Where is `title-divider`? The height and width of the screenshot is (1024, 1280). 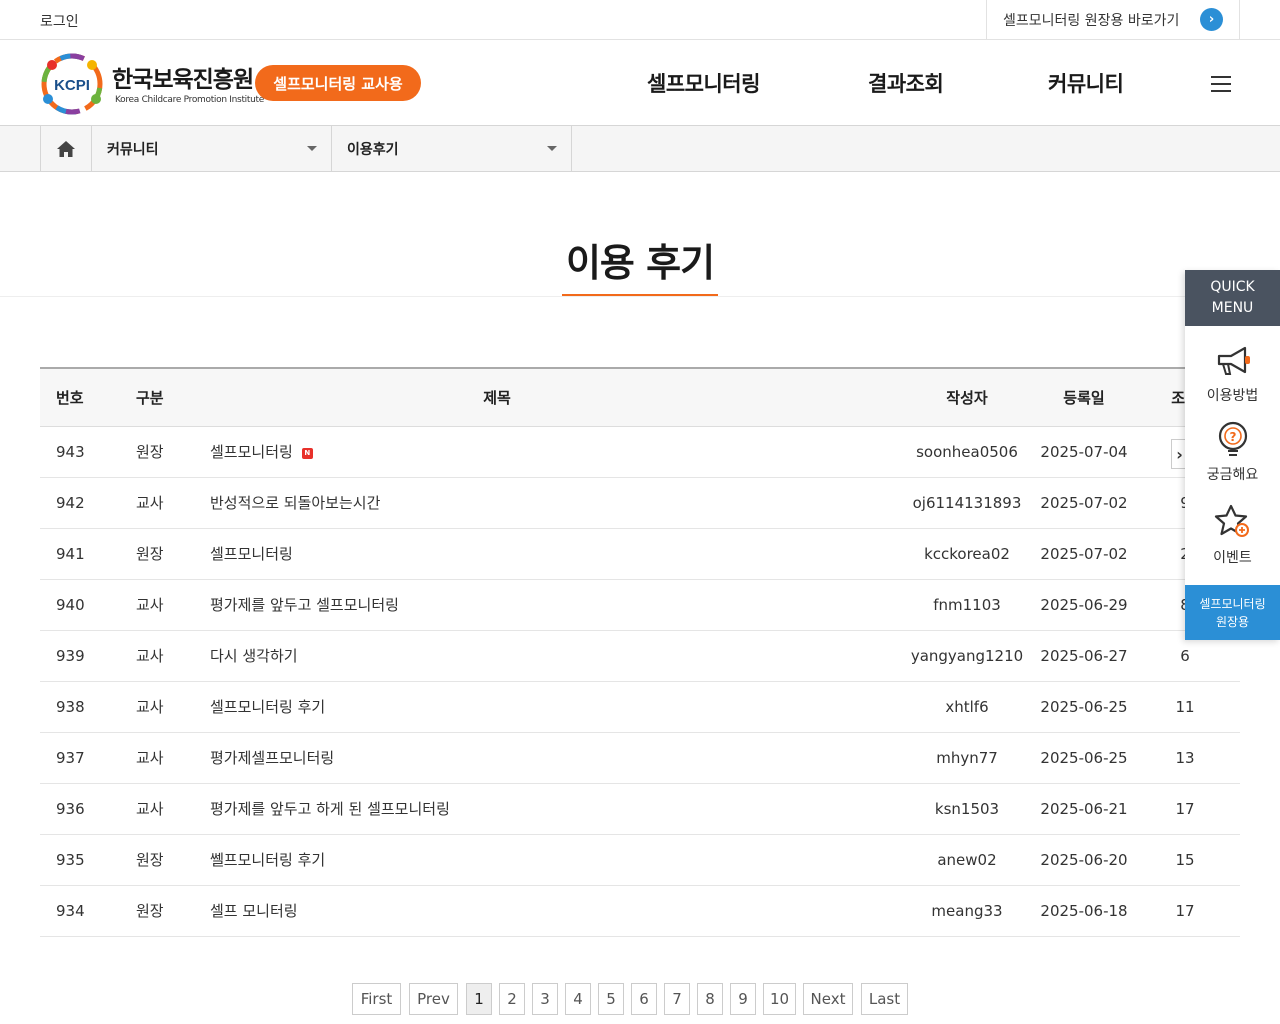 title-divider is located at coordinates (640, 296).